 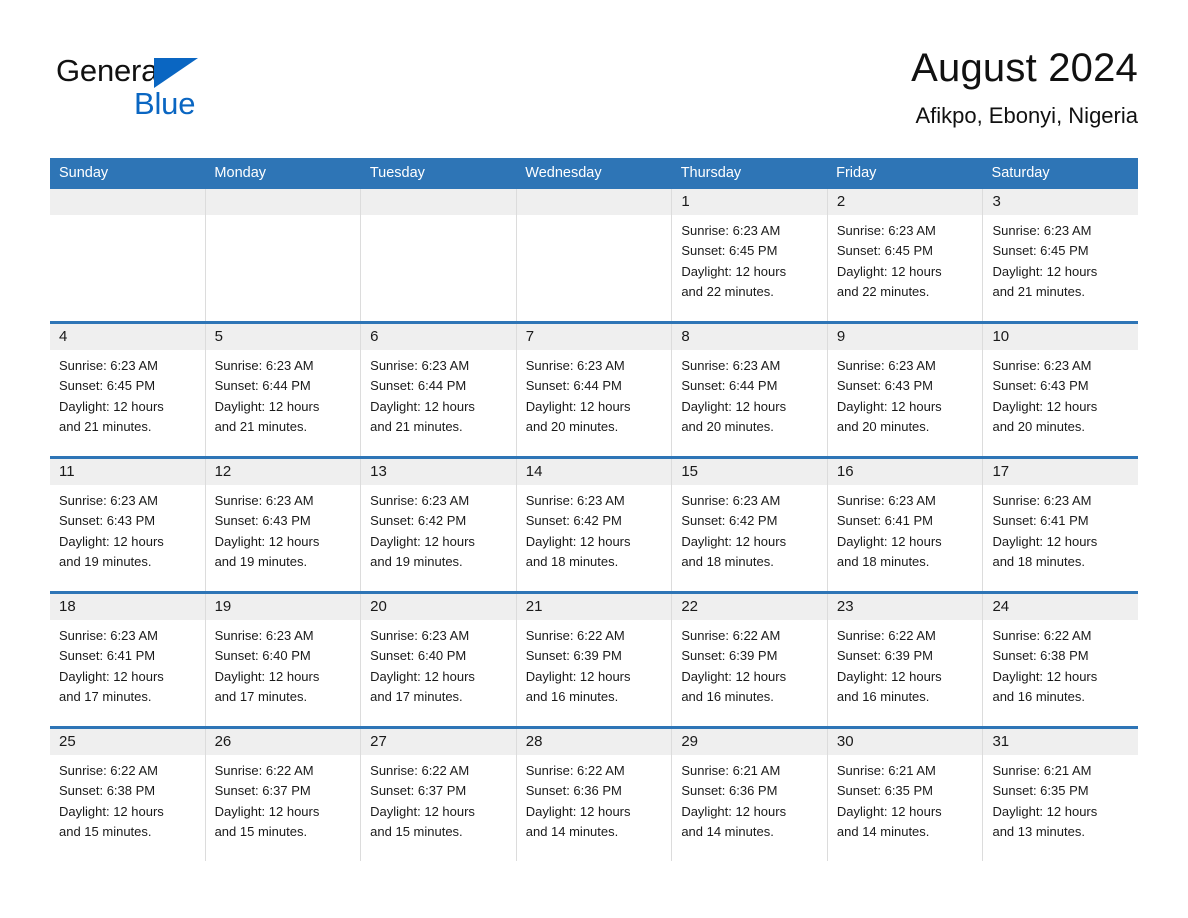 What do you see at coordinates (1040, 251) in the screenshot?
I see `sunset-text: Sunset: 6:45 PM` at bounding box center [1040, 251].